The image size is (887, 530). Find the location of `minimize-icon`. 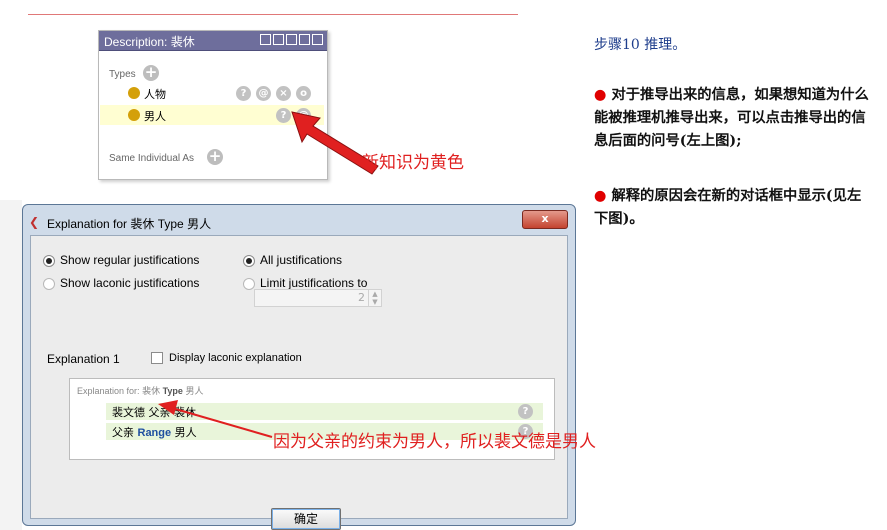

minimize-icon is located at coordinates (291, 39).